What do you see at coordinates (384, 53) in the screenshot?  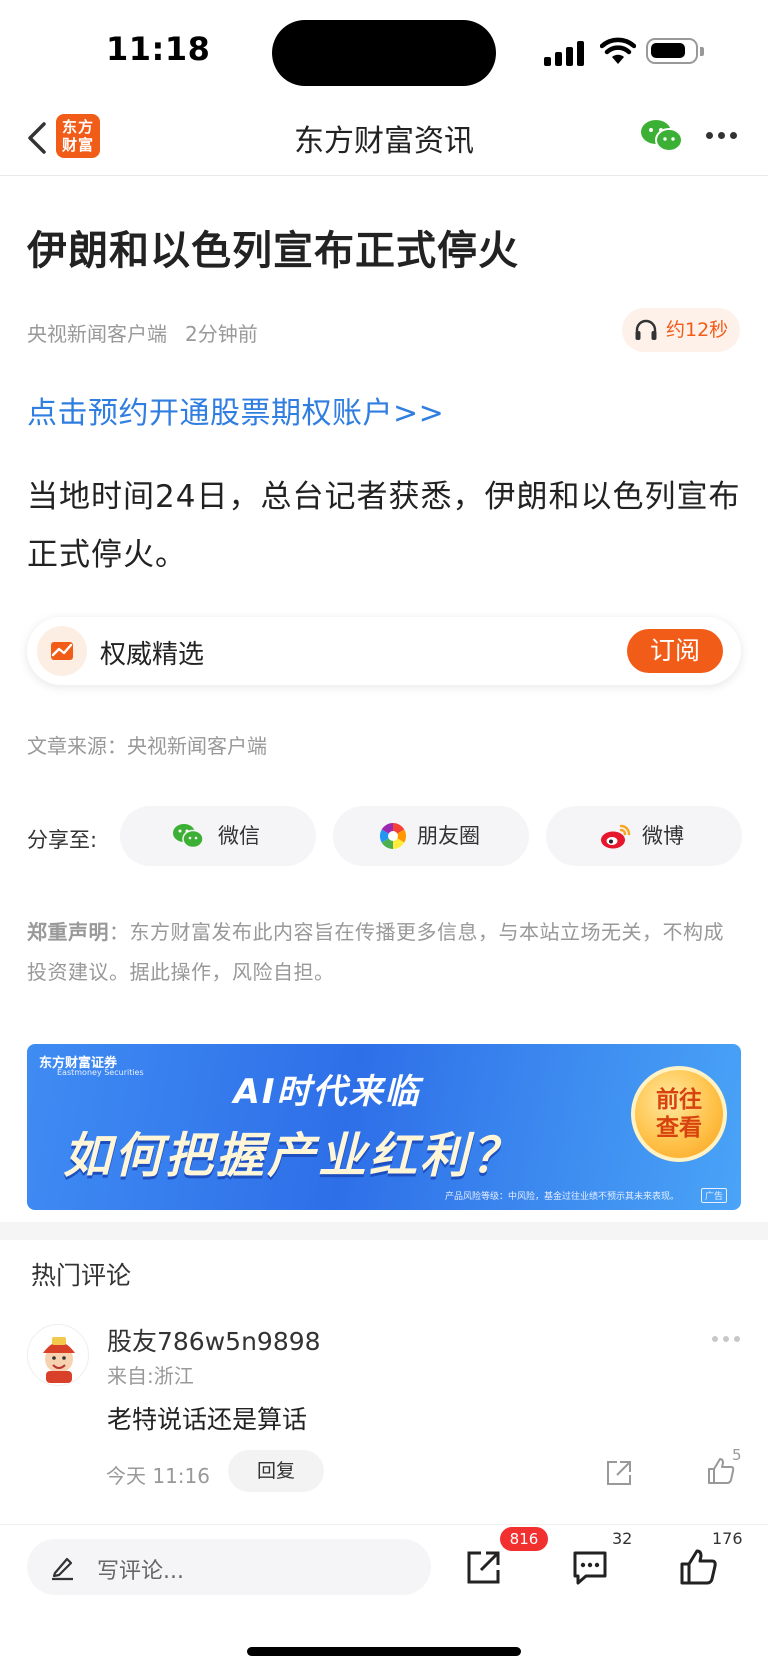 I see `dynamic-island` at bounding box center [384, 53].